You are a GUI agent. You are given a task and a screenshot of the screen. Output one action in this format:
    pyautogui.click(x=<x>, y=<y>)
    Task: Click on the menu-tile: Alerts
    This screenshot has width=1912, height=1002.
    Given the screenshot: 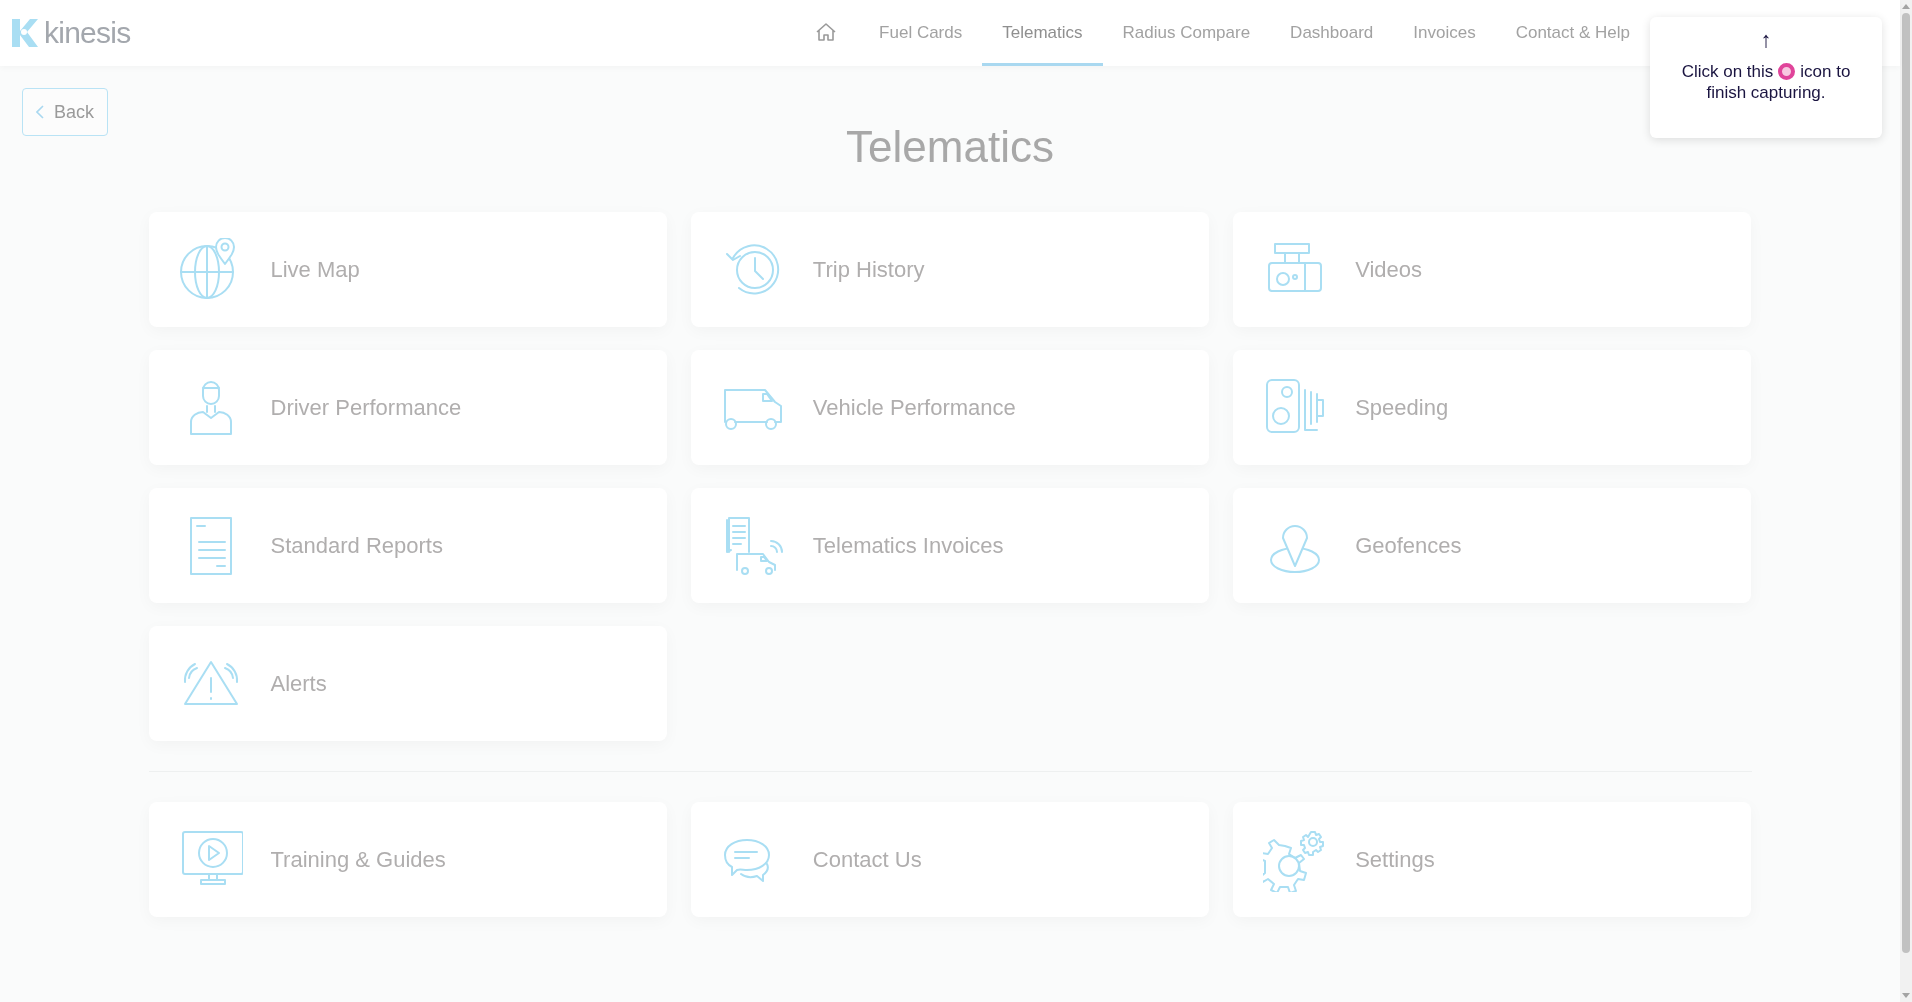 What is the action you would take?
    pyautogui.click(x=407, y=683)
    